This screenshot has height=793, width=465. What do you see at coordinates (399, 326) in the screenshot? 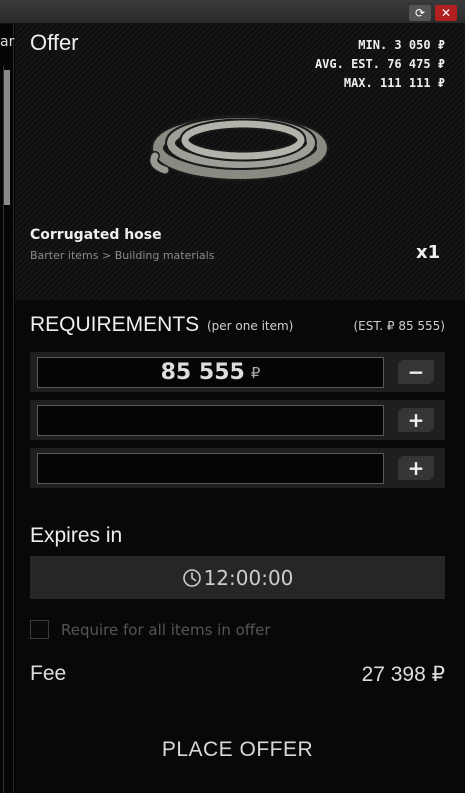
I see `requirements-estimate: (EST. ₽ 85 555)` at bounding box center [399, 326].